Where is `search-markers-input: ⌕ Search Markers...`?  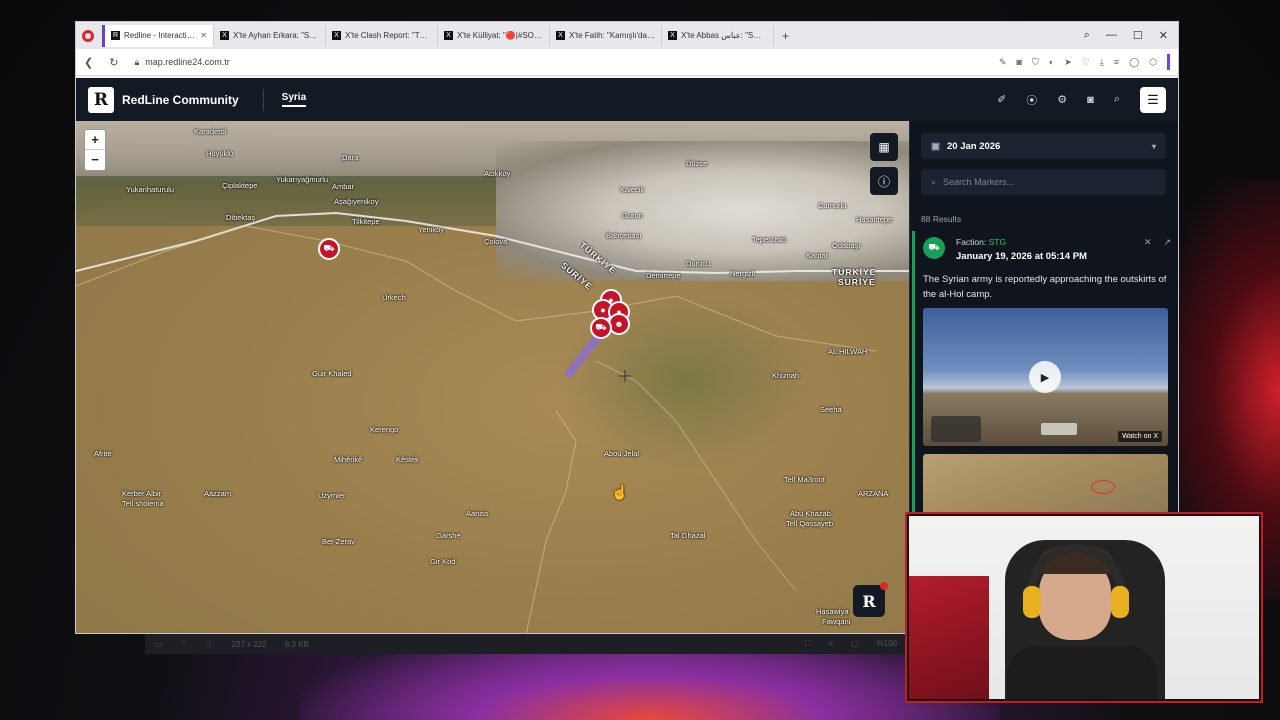
search-markers-input: ⌕ Search Markers... is located at coordinates (1043, 182).